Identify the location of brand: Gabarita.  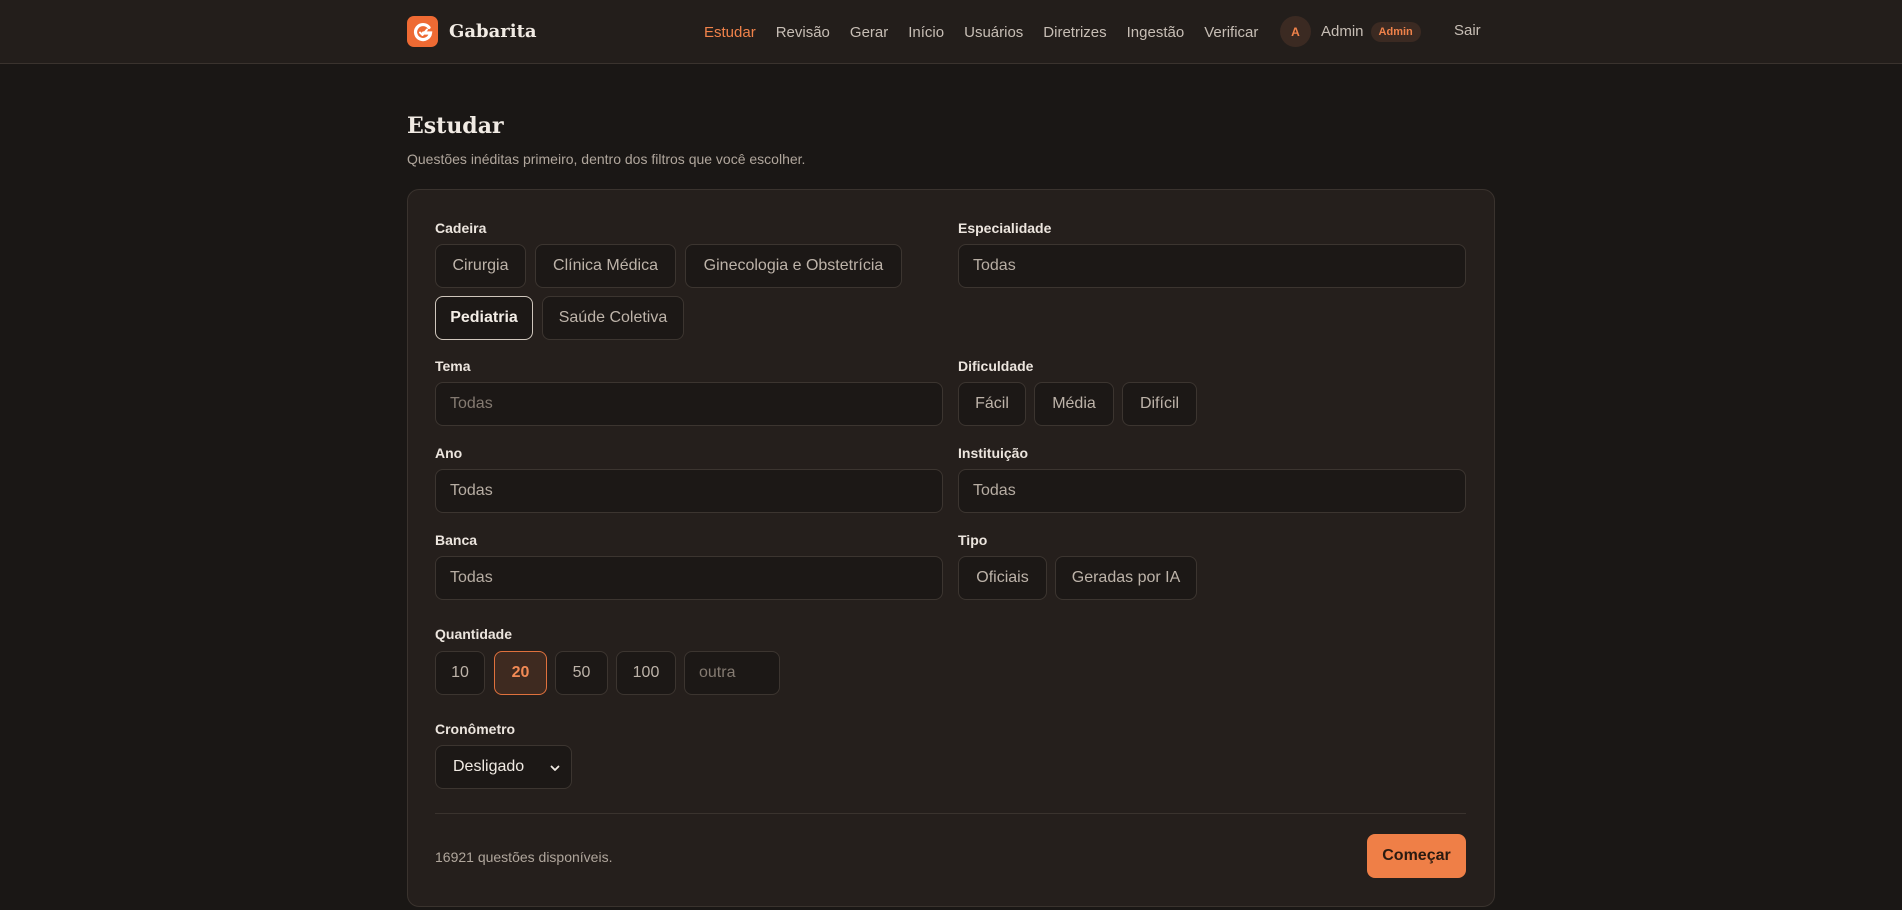
(472, 31).